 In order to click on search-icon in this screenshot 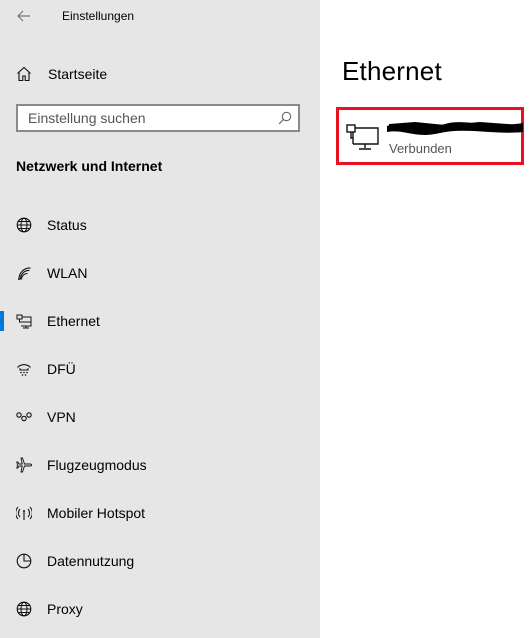, I will do `click(285, 118)`.